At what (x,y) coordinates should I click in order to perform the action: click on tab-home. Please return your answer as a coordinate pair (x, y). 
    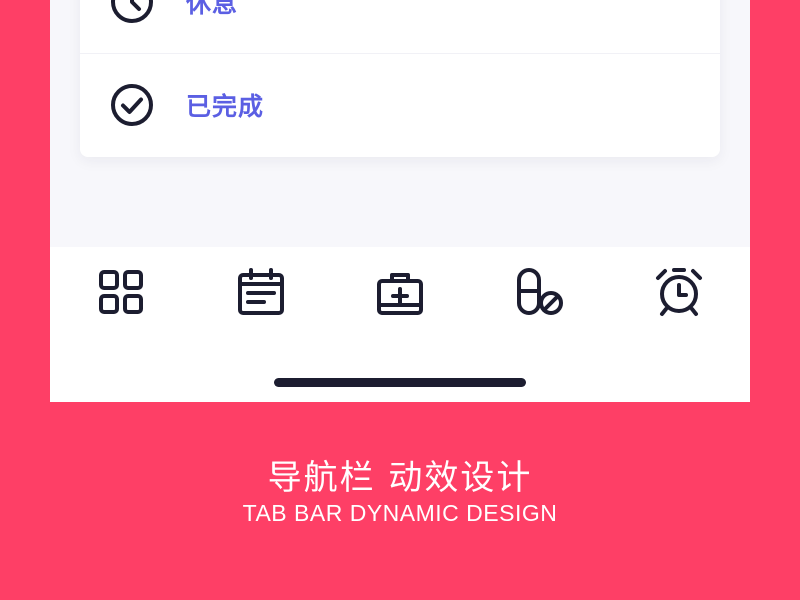
    Looking at the image, I should click on (121, 292).